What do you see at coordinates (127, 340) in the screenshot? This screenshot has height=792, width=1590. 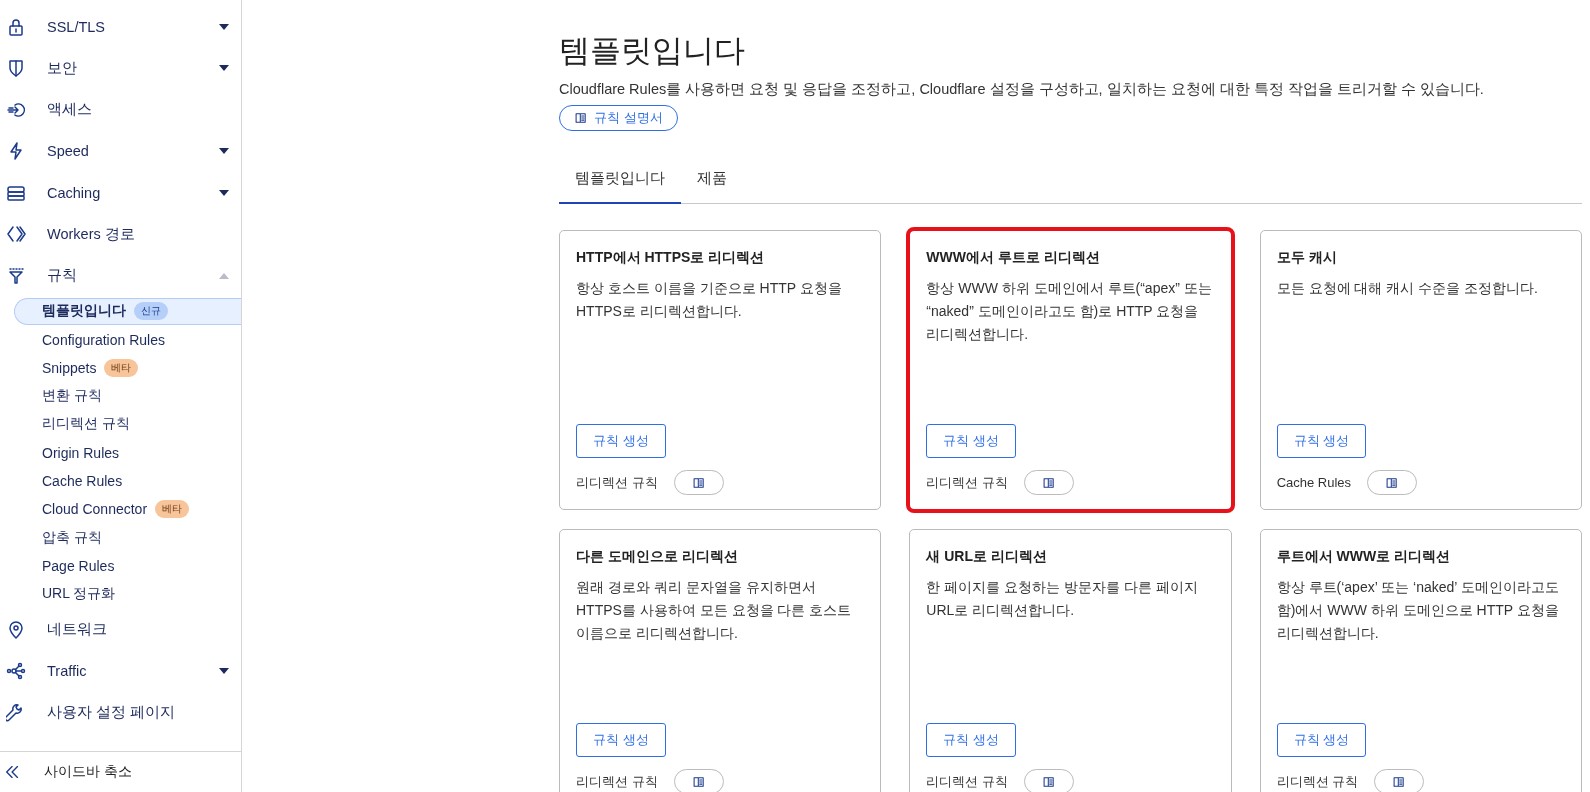 I see `sidebar-subitem: Configuration Rules` at bounding box center [127, 340].